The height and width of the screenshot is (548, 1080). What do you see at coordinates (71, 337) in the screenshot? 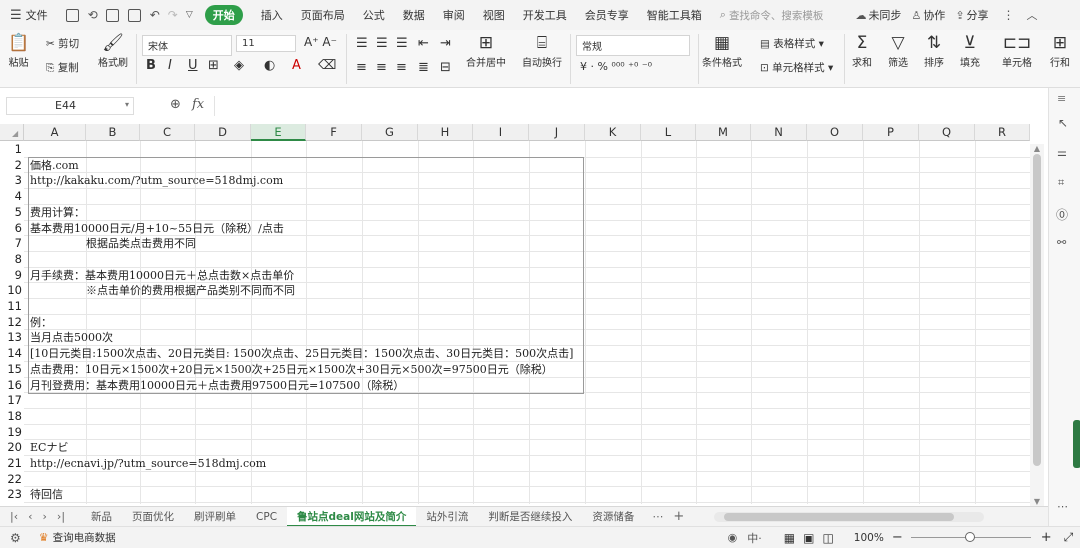
I see `cell-row-13: 当月点击5000次` at bounding box center [71, 337].